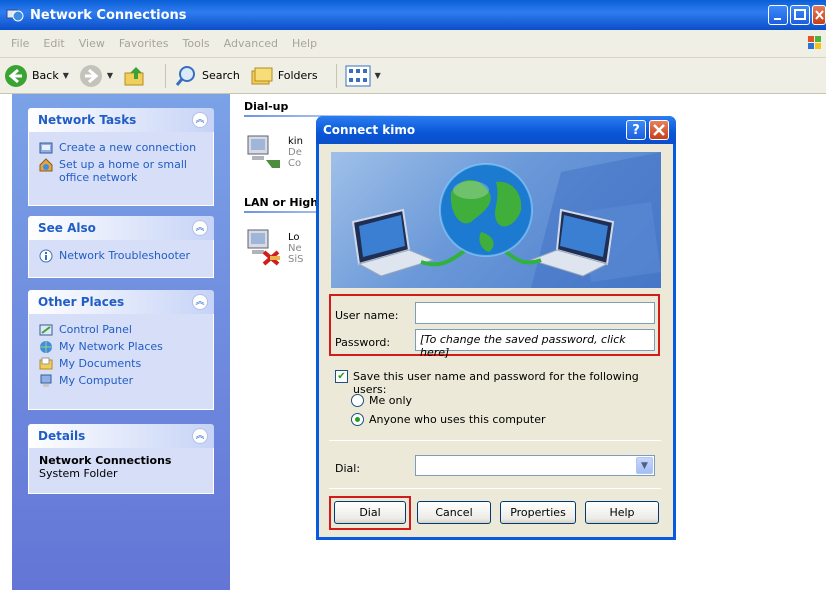 The width and height of the screenshot is (826, 590). Describe the element at coordinates (367, 315) in the screenshot. I see `username-label: User name:` at that location.